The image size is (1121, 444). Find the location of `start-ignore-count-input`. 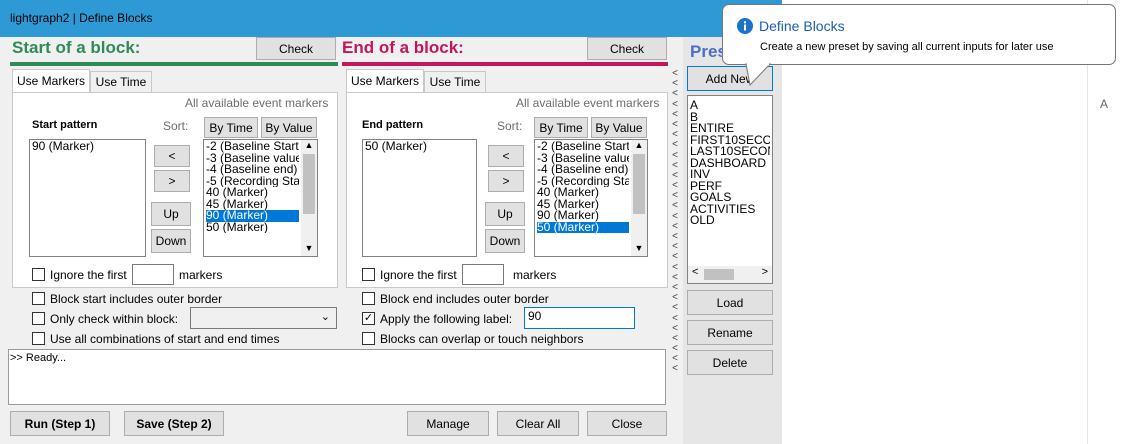

start-ignore-count-input is located at coordinates (153, 274).